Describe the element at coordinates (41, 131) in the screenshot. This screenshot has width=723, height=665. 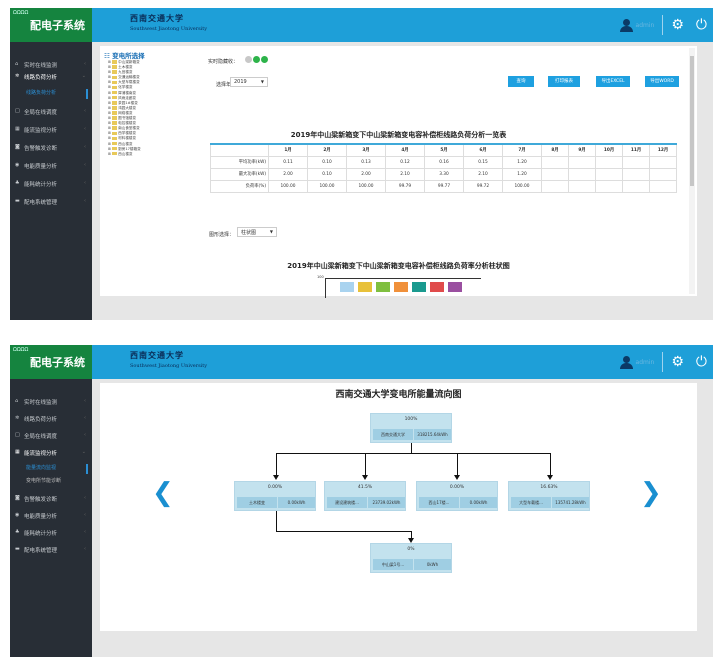
I see `sidebar-item-label: 能流监视分析` at that location.